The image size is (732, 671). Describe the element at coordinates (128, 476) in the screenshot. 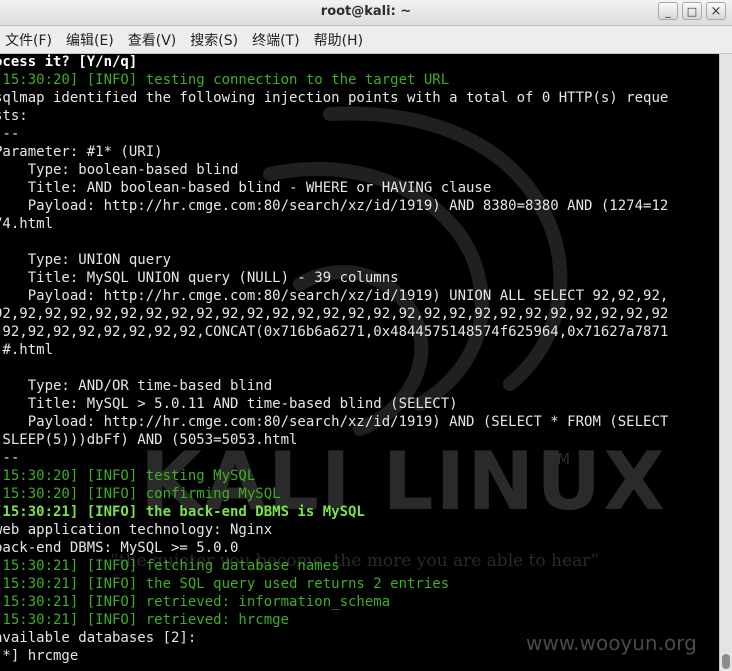

I see `terminal-line: [15:30:20] [INFO] testing MySQL` at that location.